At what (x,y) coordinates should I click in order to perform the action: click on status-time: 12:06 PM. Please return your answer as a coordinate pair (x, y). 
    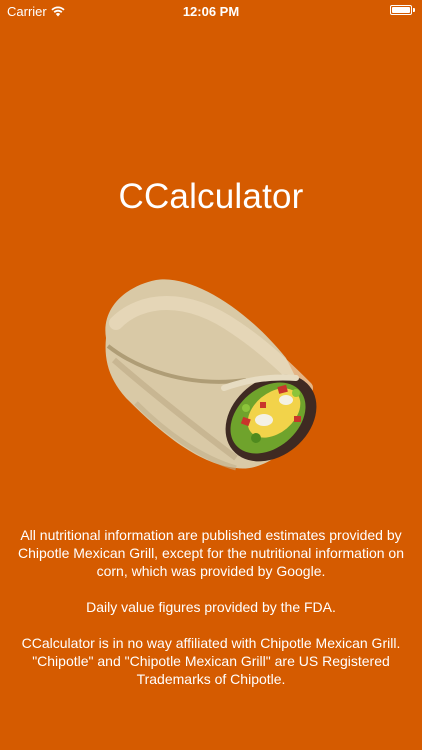
    Looking at the image, I should click on (211, 11).